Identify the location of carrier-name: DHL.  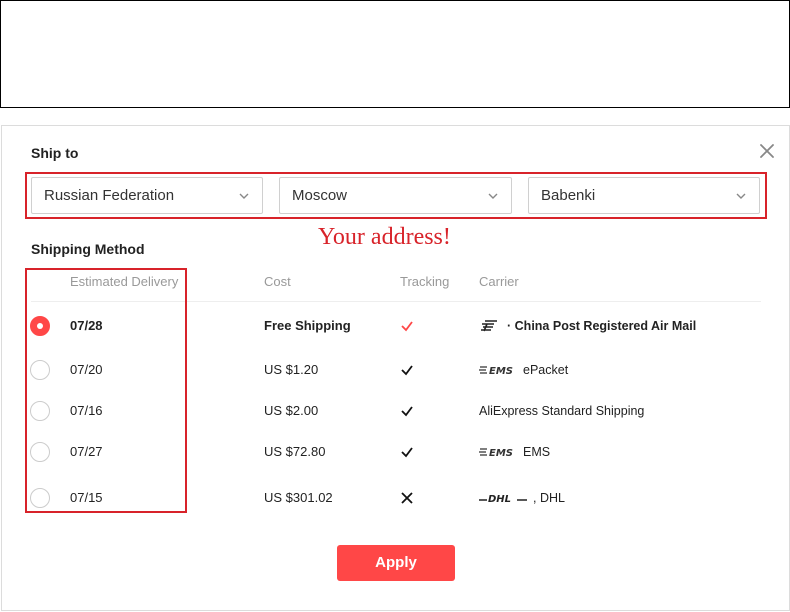
(552, 498).